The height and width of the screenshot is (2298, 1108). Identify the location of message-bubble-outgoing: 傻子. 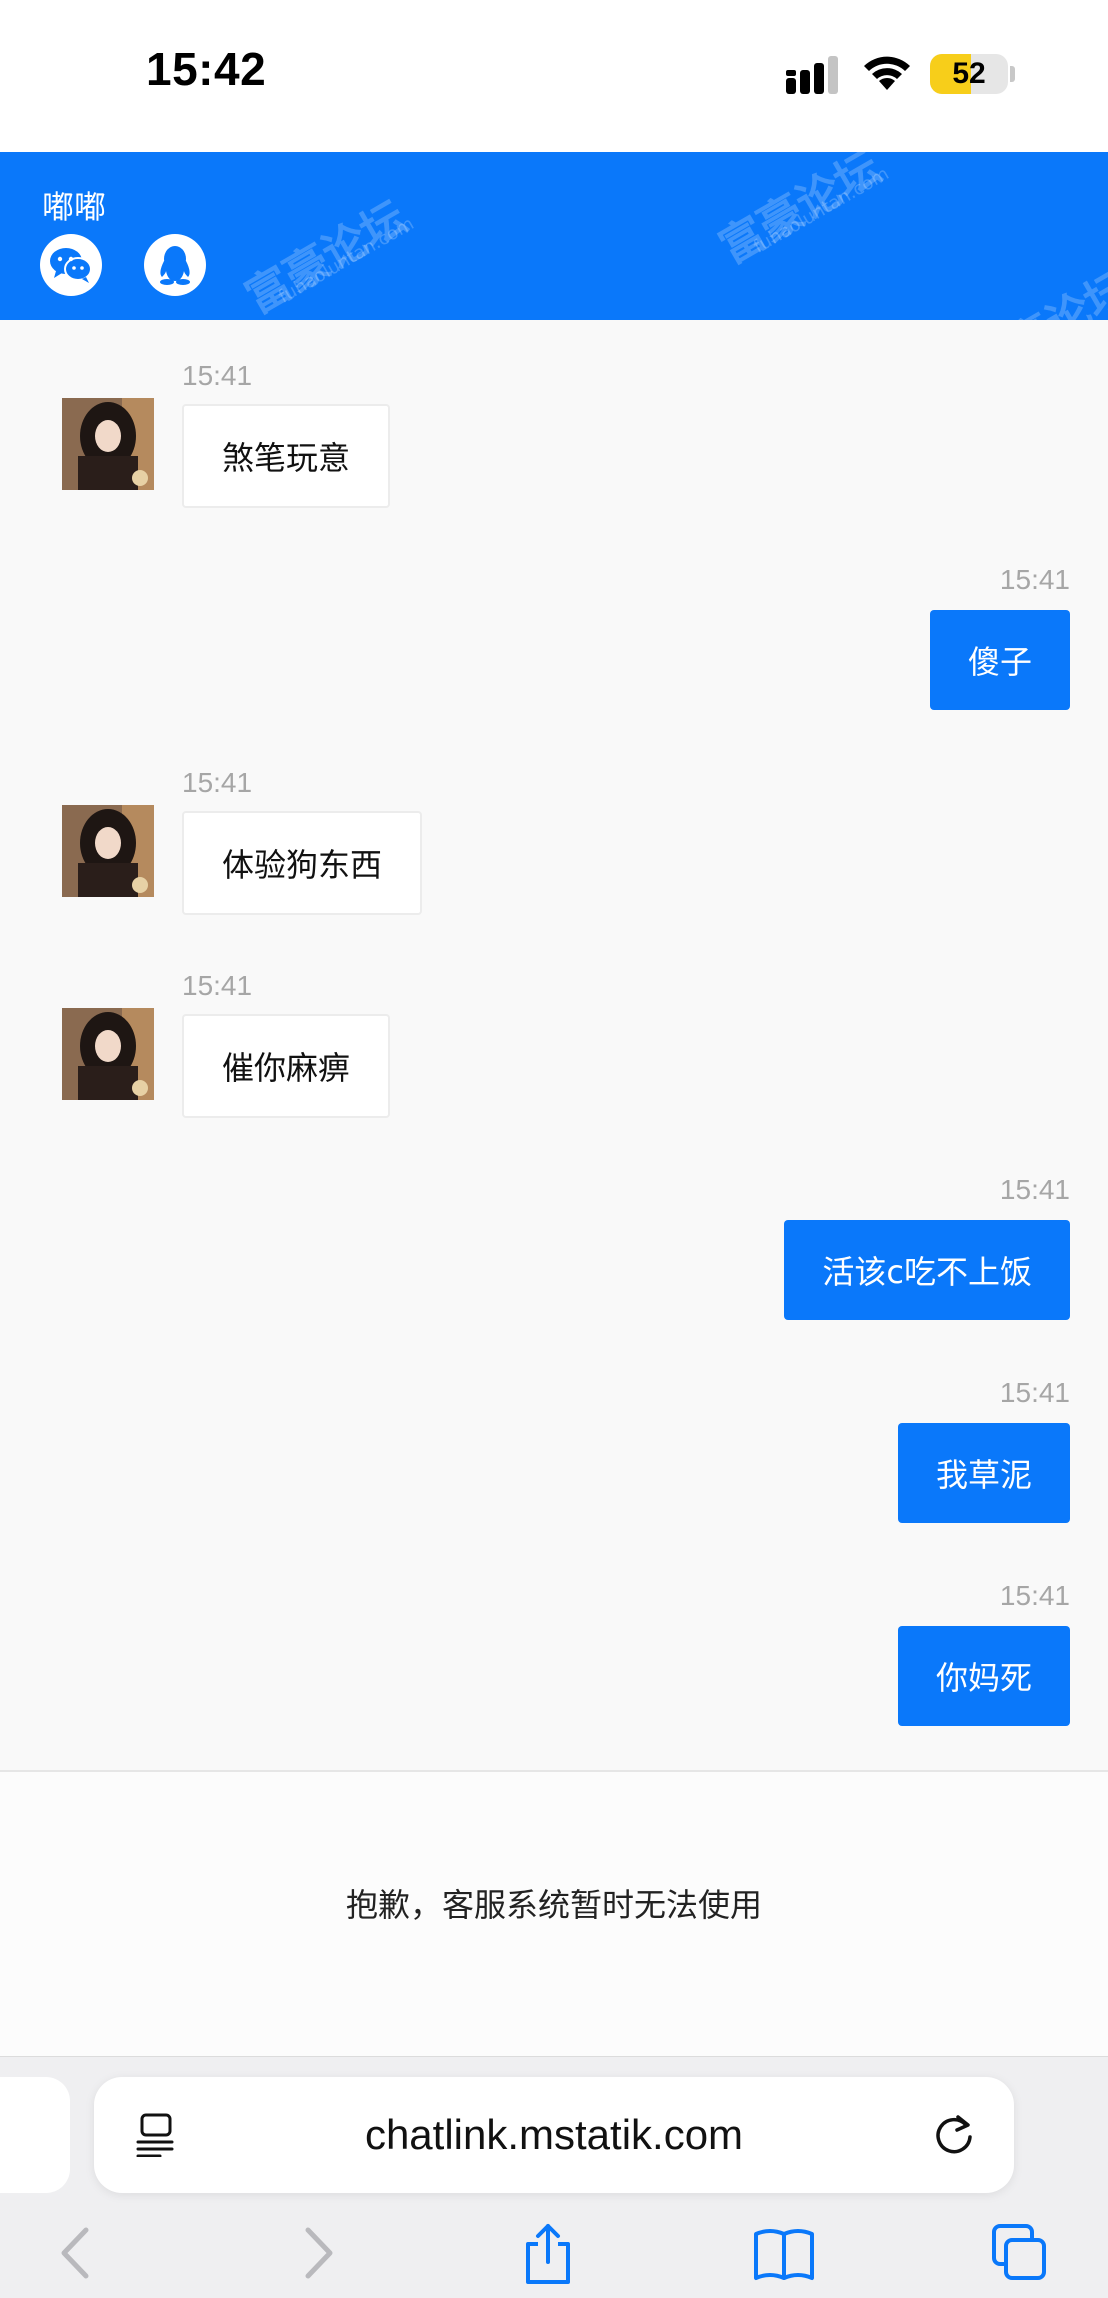
(999, 660).